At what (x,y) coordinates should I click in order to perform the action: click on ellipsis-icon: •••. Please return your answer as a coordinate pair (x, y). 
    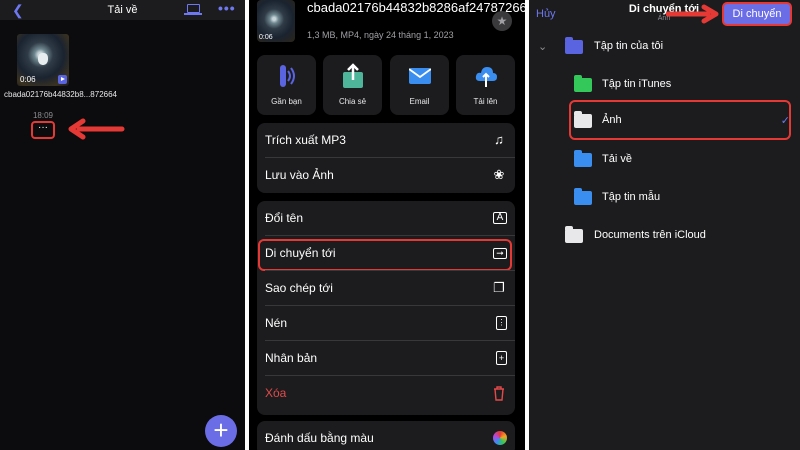
    Looking at the image, I should click on (227, 8).